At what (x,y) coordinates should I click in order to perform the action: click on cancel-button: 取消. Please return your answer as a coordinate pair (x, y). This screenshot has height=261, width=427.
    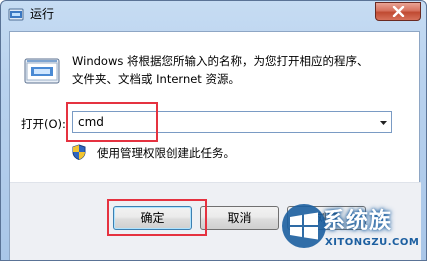
    Looking at the image, I should click on (239, 218).